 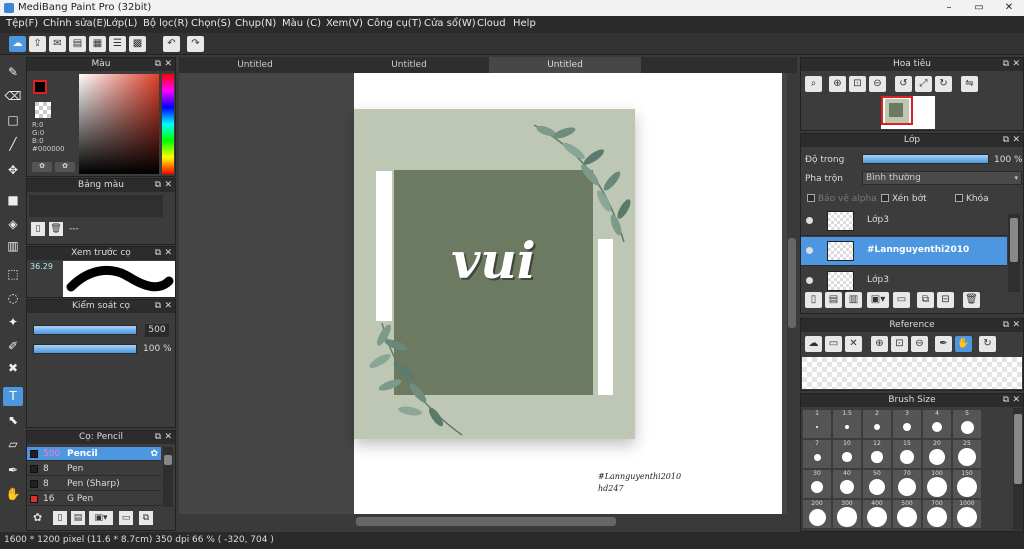 What do you see at coordinates (972, 199) in the screenshot?
I see `lock-checkbox: Khóa` at bounding box center [972, 199].